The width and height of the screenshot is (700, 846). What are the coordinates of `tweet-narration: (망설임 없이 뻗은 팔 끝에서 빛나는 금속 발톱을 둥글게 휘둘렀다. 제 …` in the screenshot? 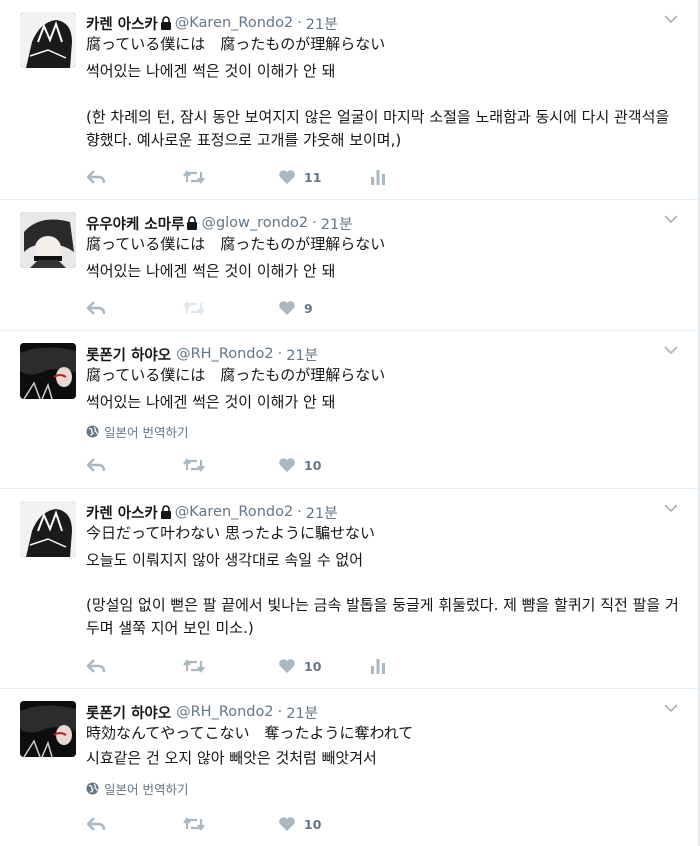 It's located at (382, 616).